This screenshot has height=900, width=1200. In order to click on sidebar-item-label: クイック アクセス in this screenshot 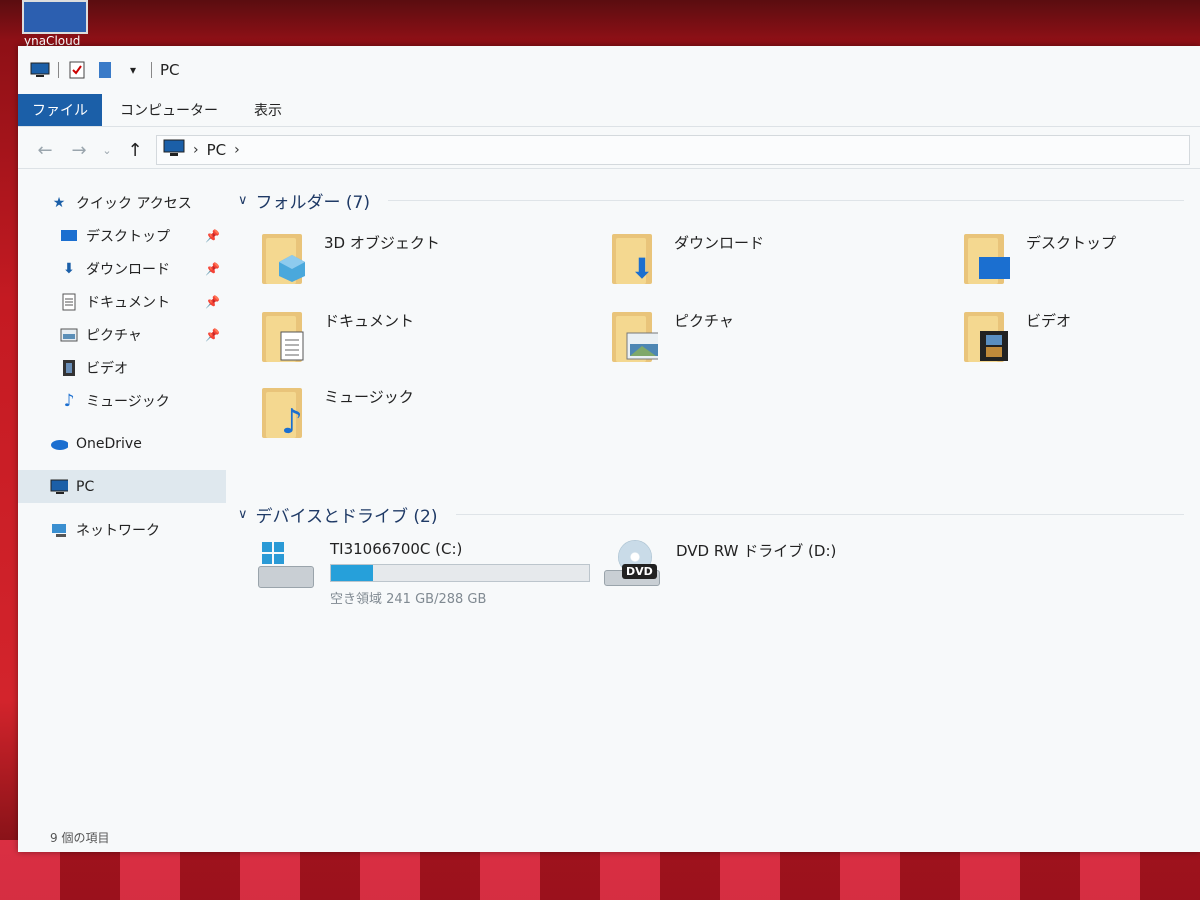, I will do `click(134, 203)`.